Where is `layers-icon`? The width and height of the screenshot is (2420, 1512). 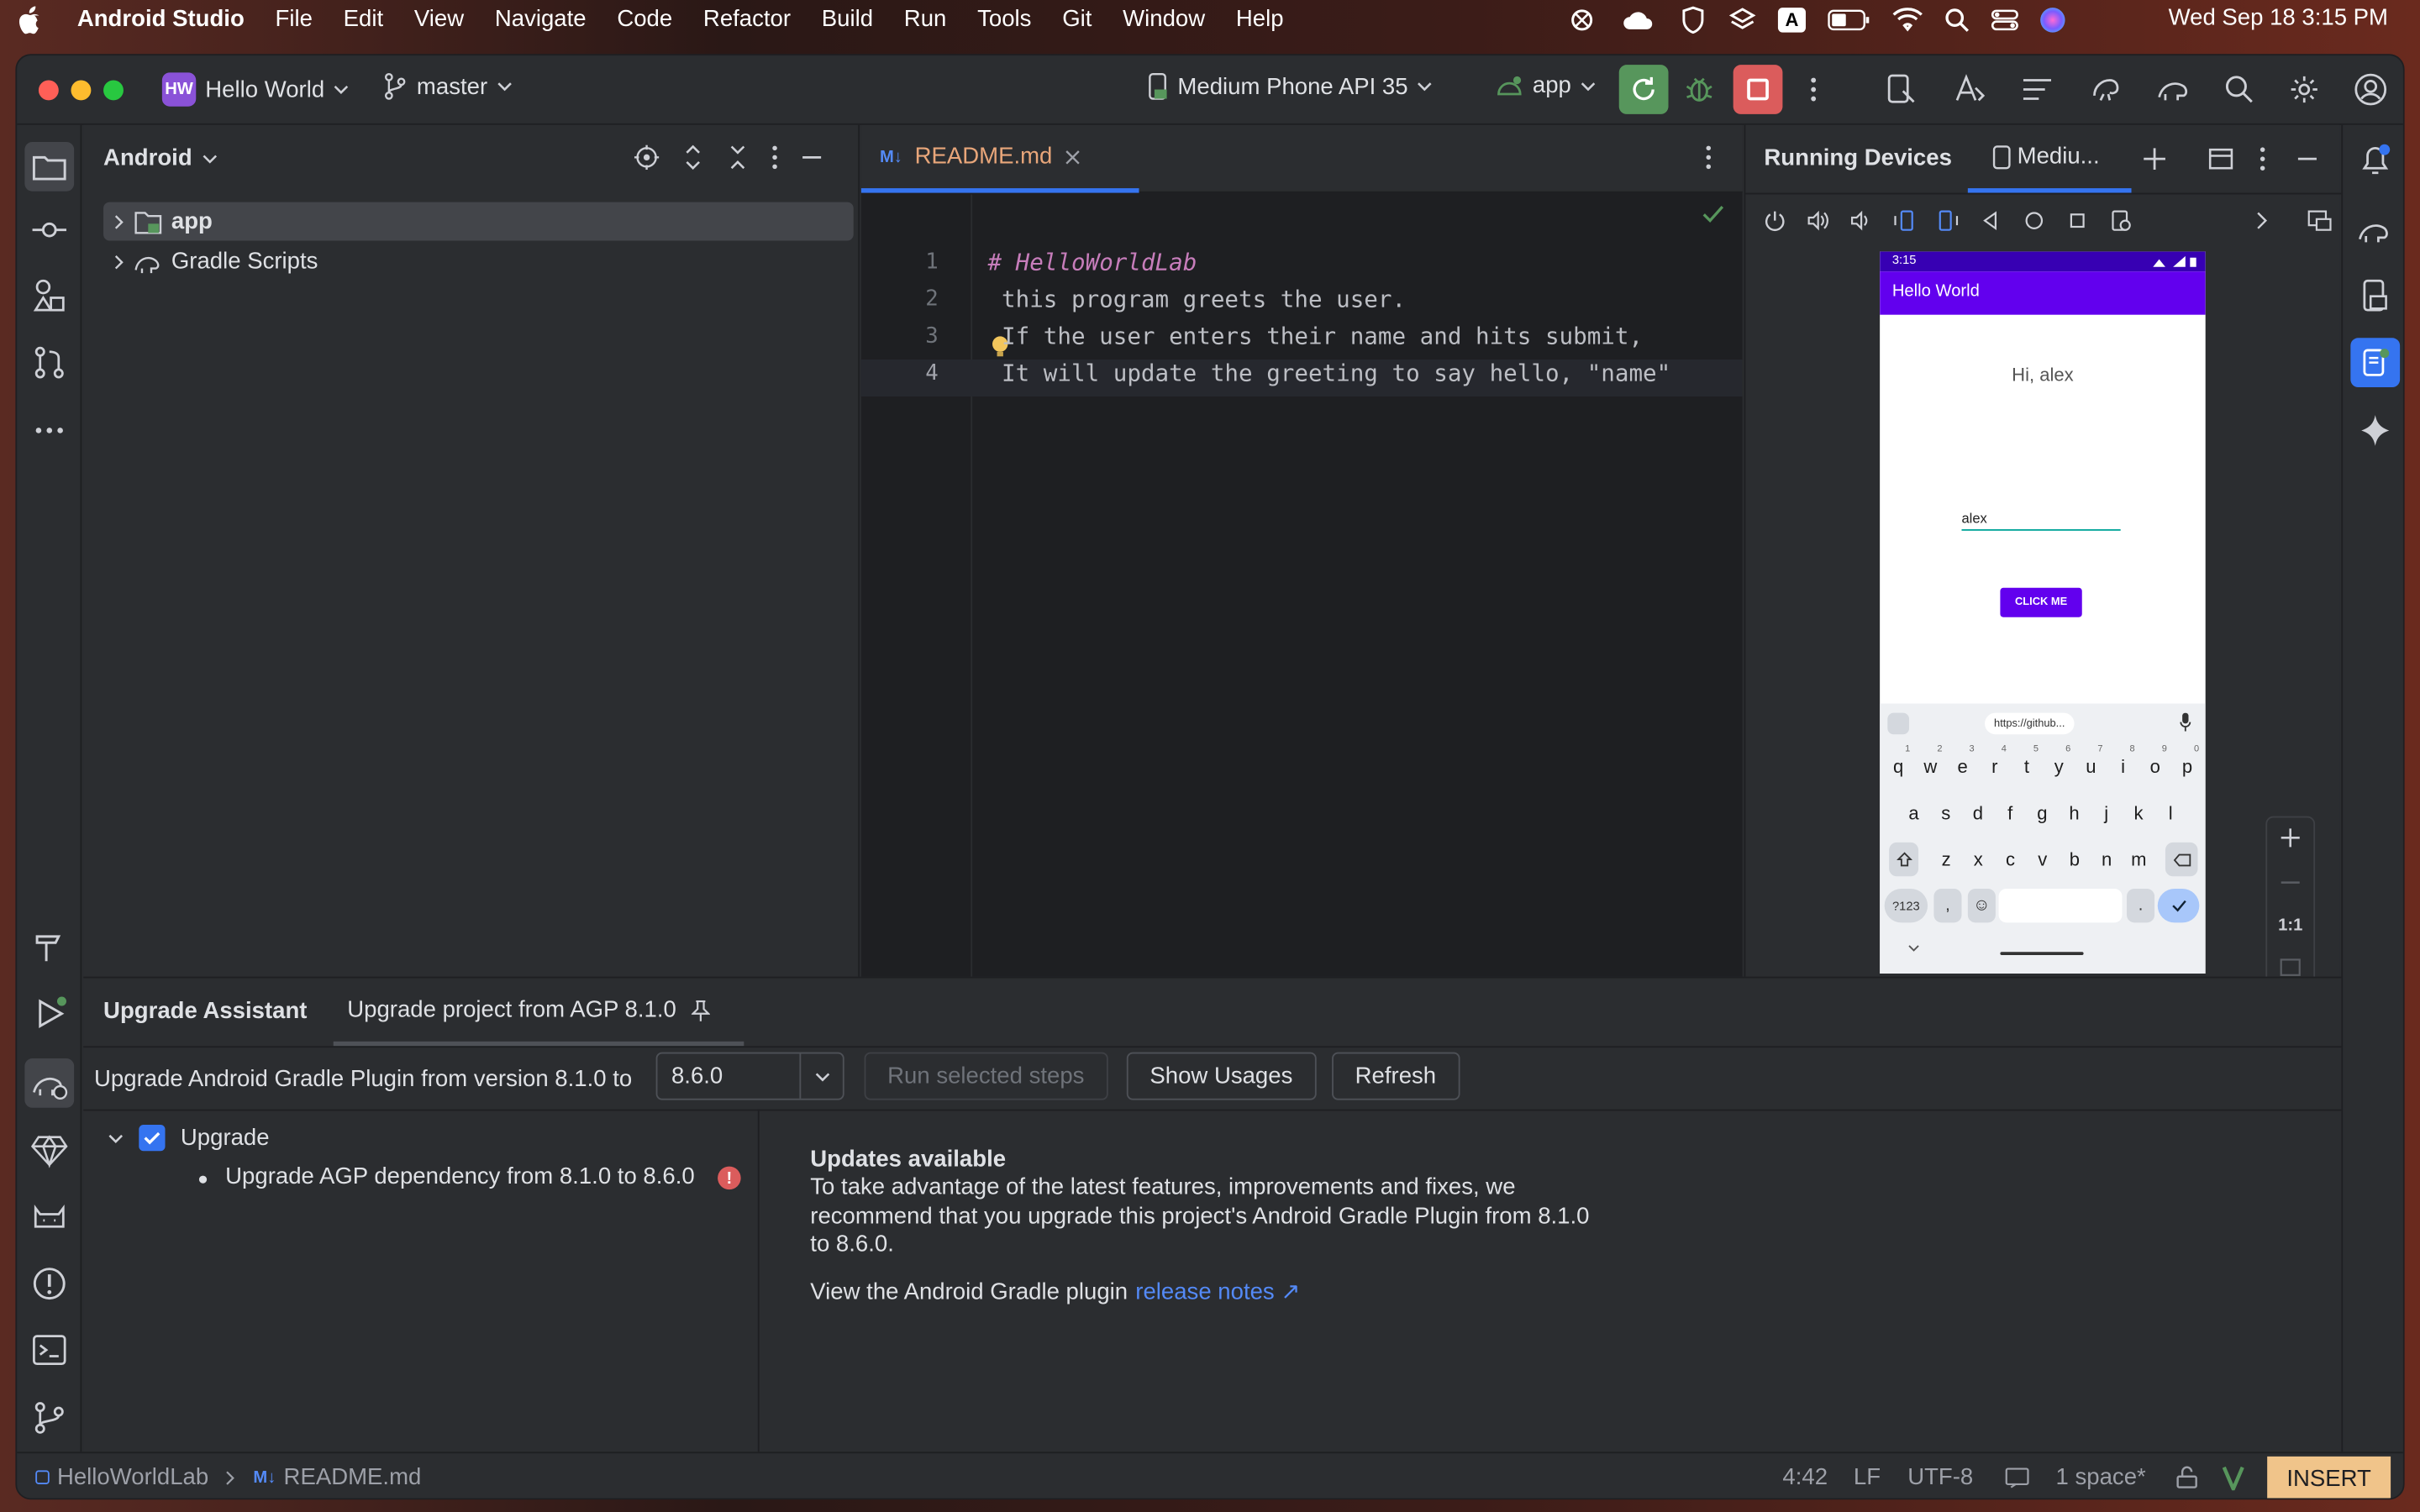 layers-icon is located at coordinates (1742, 19).